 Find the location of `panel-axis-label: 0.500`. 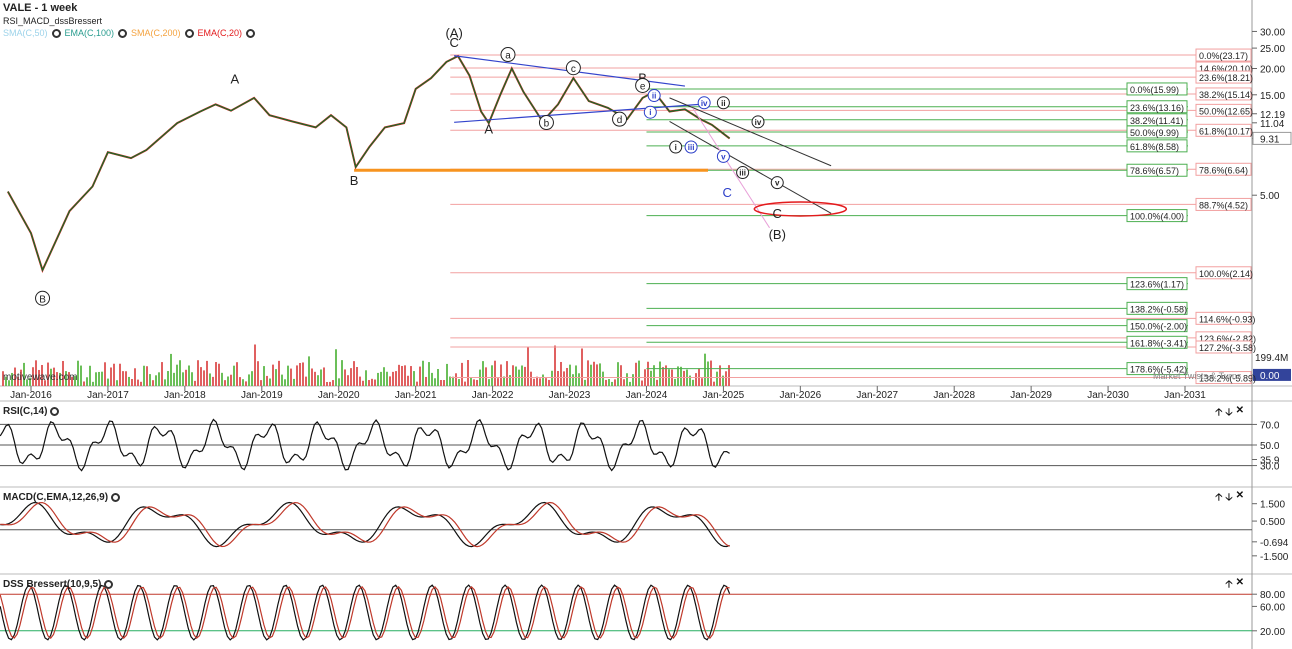

panel-axis-label: 0.500 is located at coordinates (1272, 522).